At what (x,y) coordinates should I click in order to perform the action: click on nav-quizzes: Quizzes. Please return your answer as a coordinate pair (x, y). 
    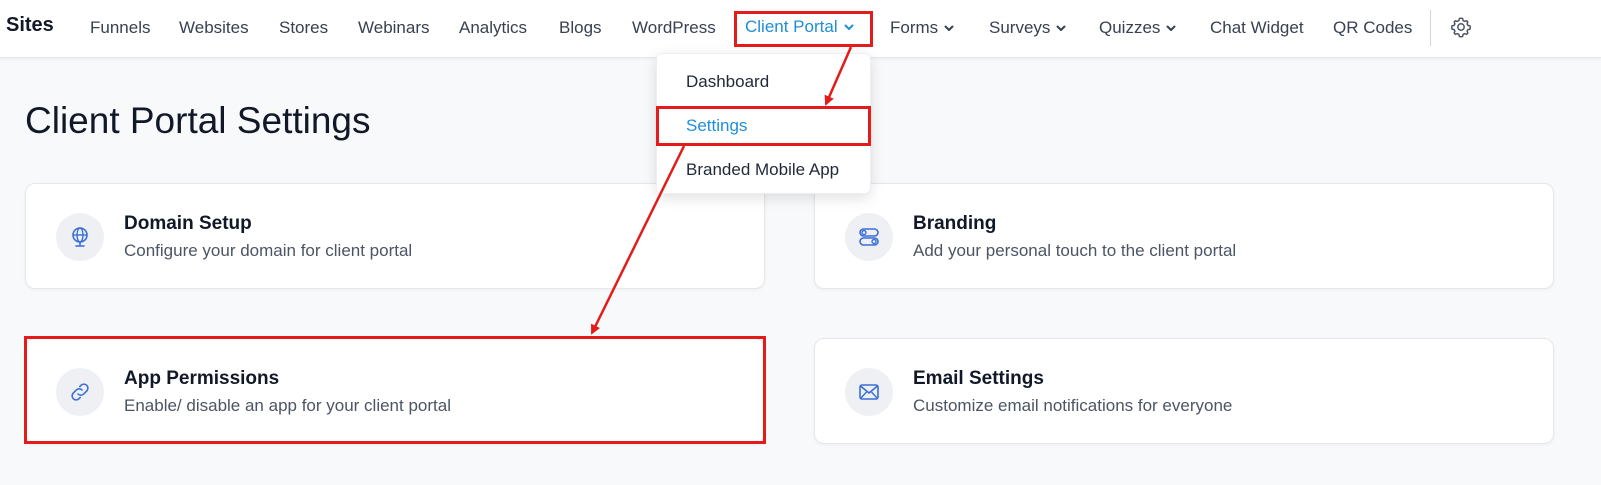
    Looking at the image, I should click on (1137, 28).